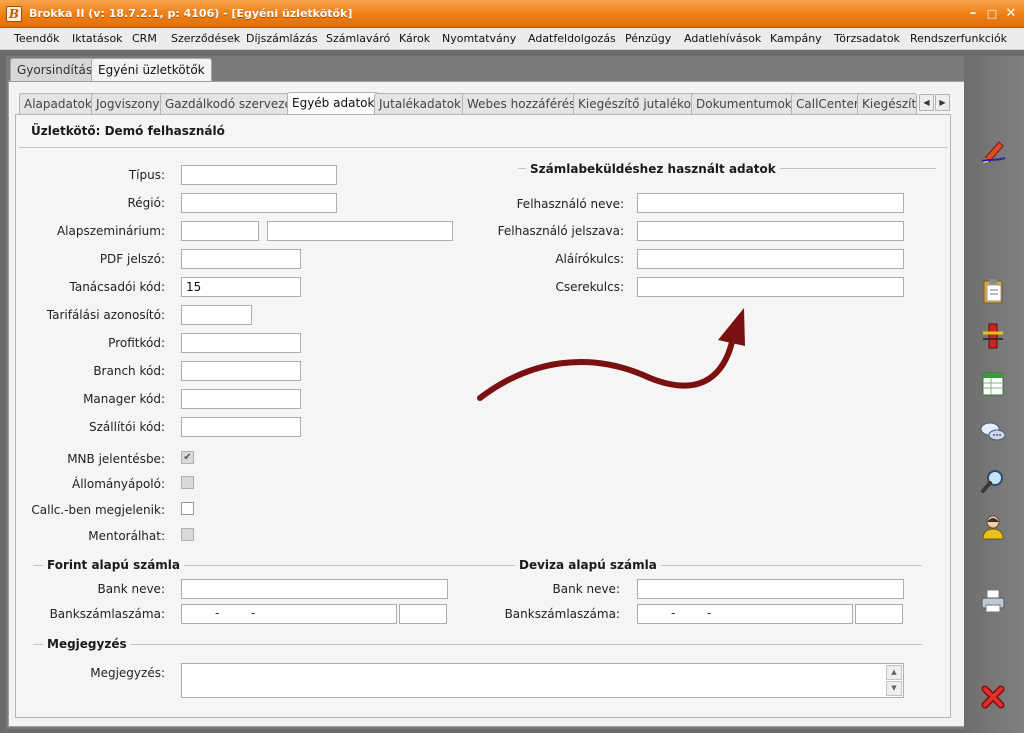 The height and width of the screenshot is (733, 1024). What do you see at coordinates (127, 673) in the screenshot?
I see `label-megjegyzes: Megjegyzés:` at bounding box center [127, 673].